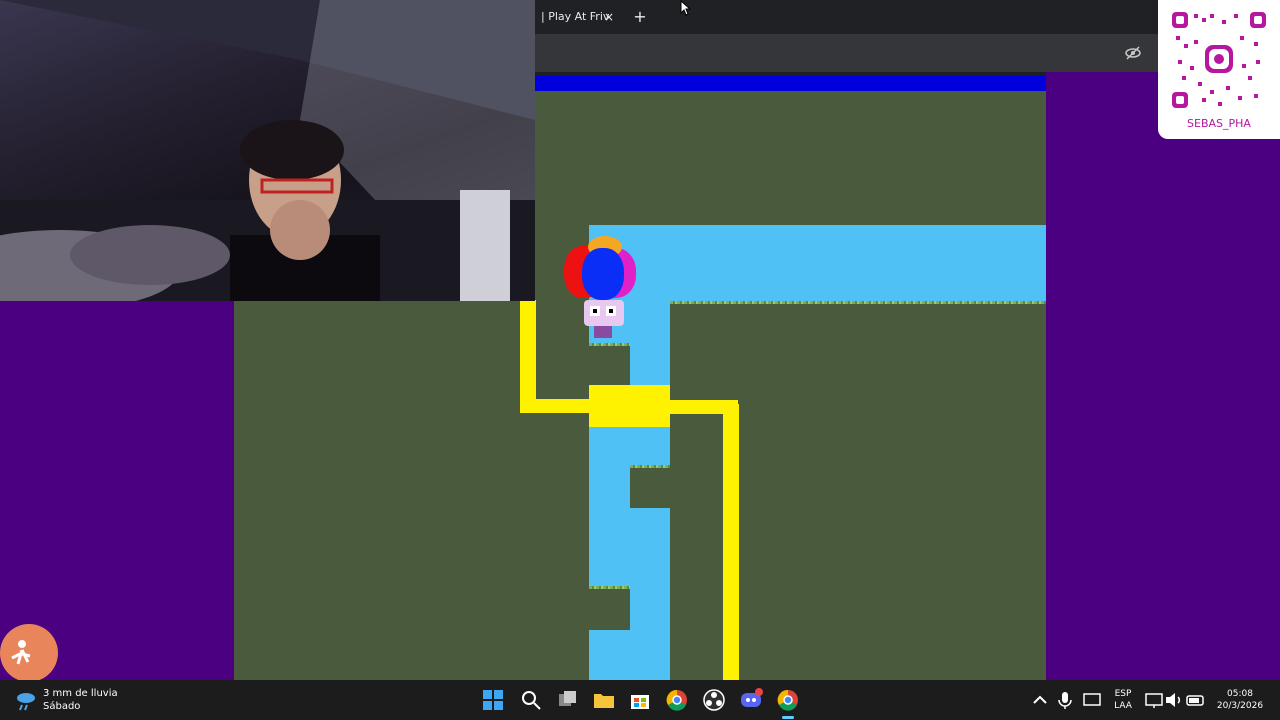 The height and width of the screenshot is (720, 1280). Describe the element at coordinates (1065, 700) in the screenshot. I see `microphone-icon` at that location.